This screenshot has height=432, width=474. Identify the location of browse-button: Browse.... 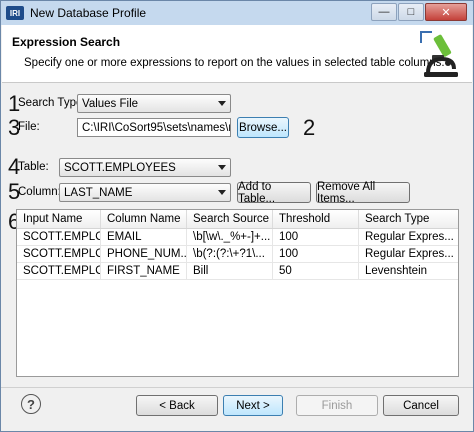
(263, 127).